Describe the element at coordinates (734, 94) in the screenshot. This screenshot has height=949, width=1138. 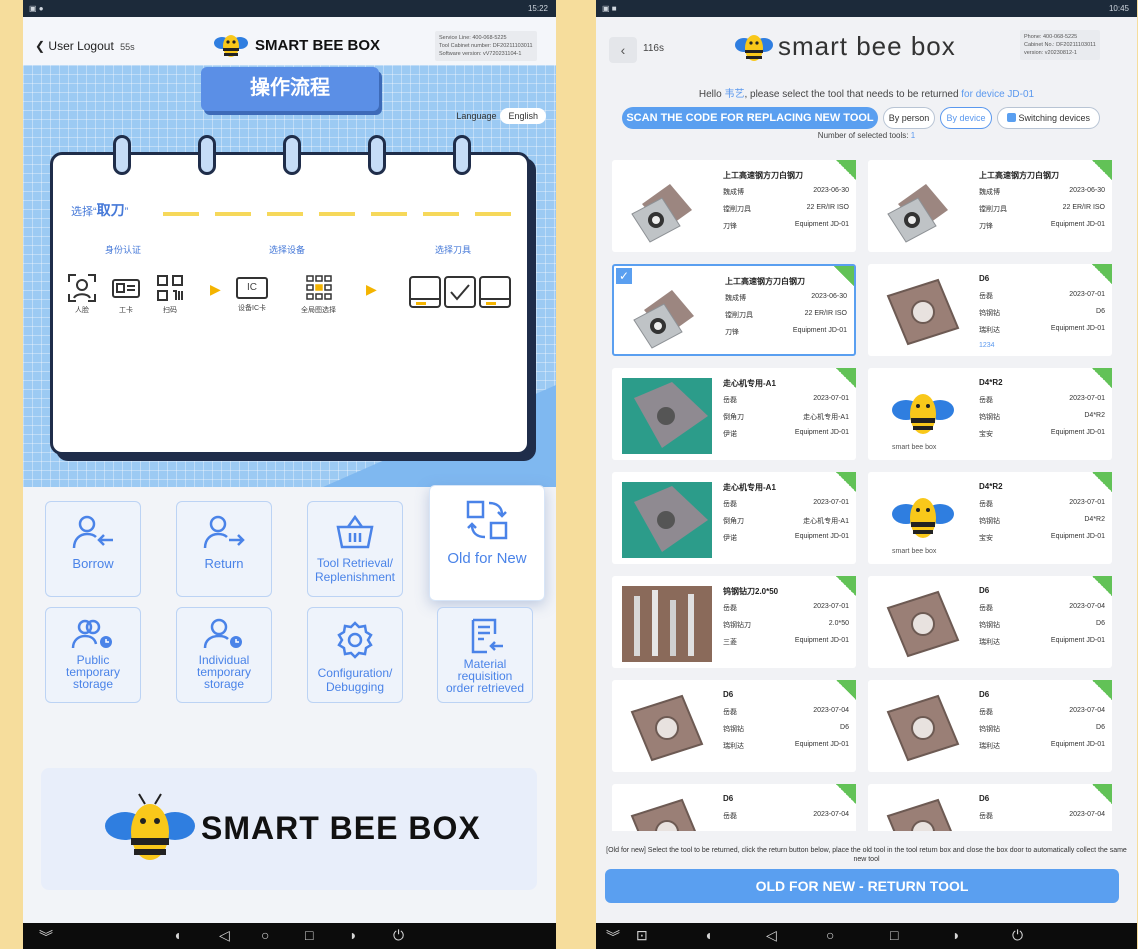
I see `user-name: 韦艺` at that location.